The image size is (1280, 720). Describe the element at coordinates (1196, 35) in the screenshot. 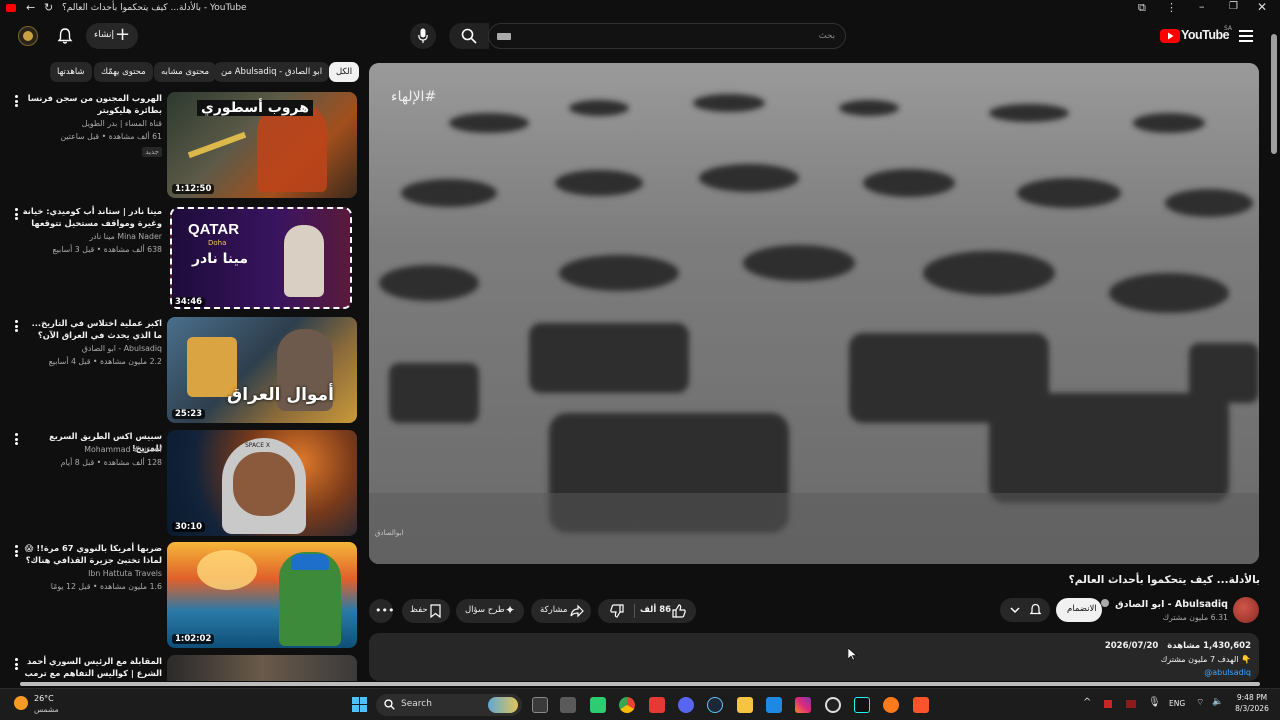

I see `youtube-logo: YouTube SA` at that location.